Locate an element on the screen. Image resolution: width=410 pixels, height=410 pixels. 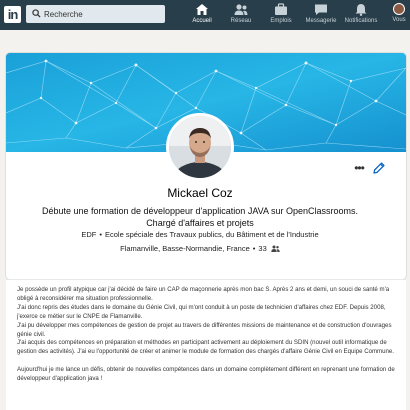
nav-me: Vous is located at coordinates (399, 16).